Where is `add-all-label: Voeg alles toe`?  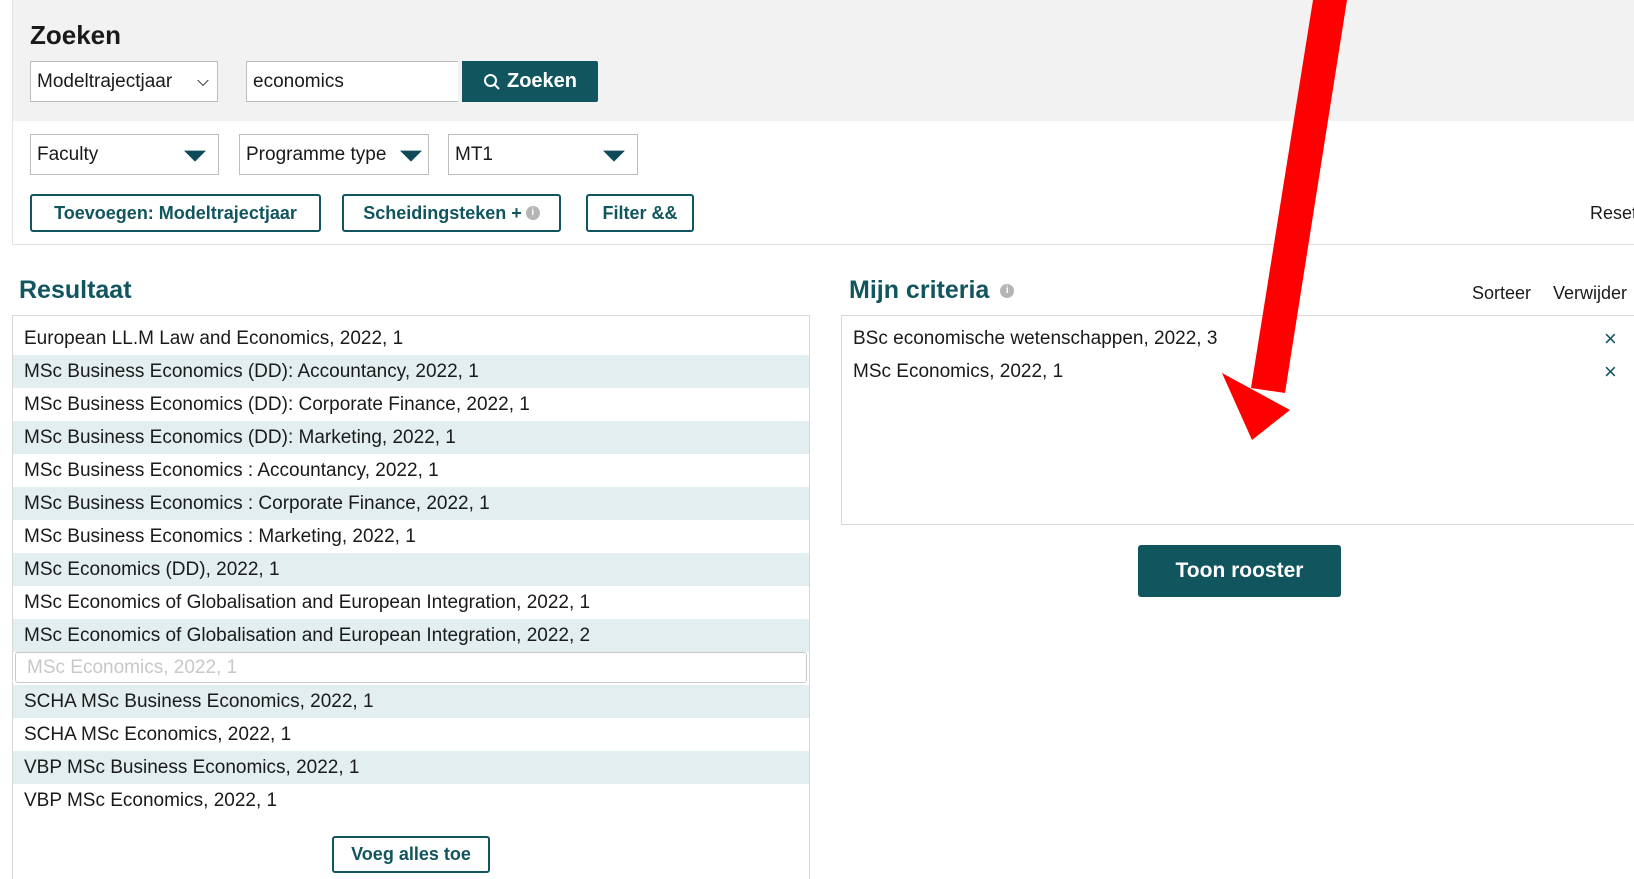
add-all-label: Voeg alles toe is located at coordinates (411, 854).